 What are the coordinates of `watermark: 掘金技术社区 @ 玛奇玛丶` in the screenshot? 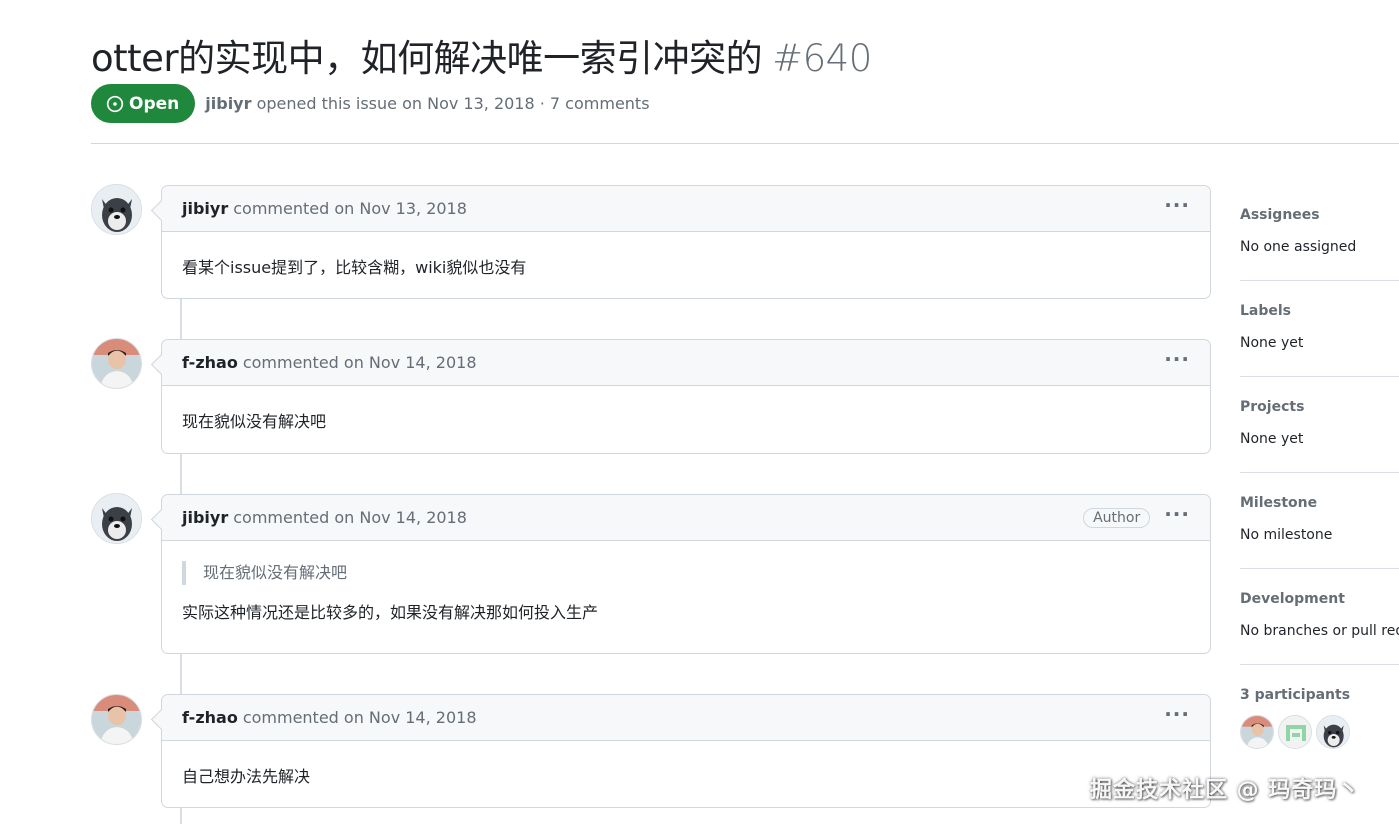 It's located at (1225, 790).